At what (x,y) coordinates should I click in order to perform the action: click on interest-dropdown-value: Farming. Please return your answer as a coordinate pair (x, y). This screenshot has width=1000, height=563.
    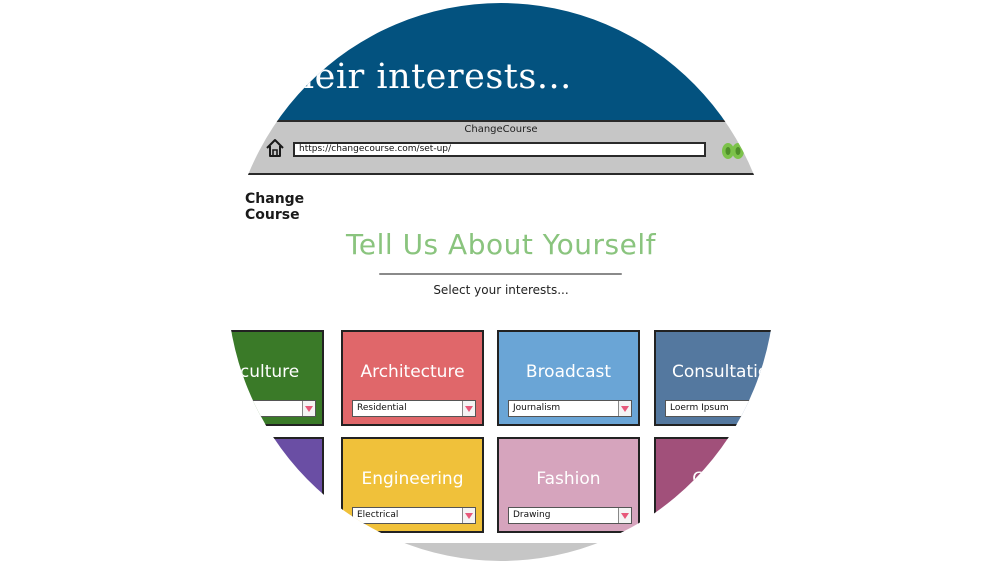
    Looking at the image, I should click on (230, 408).